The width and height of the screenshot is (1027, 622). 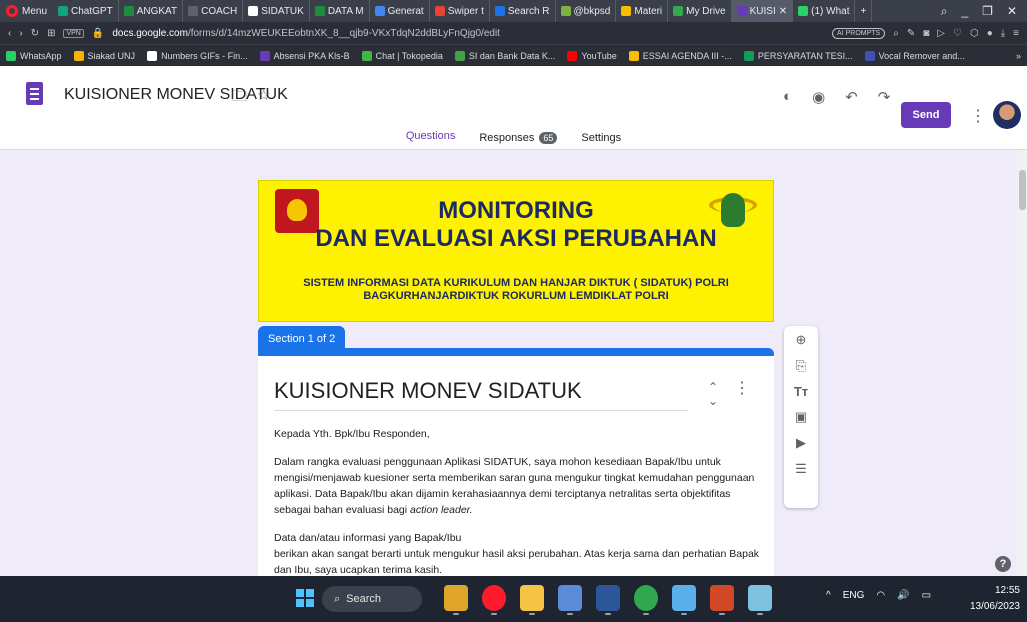 What do you see at coordinates (1003, 564) in the screenshot?
I see `help-icon: ?` at bounding box center [1003, 564].